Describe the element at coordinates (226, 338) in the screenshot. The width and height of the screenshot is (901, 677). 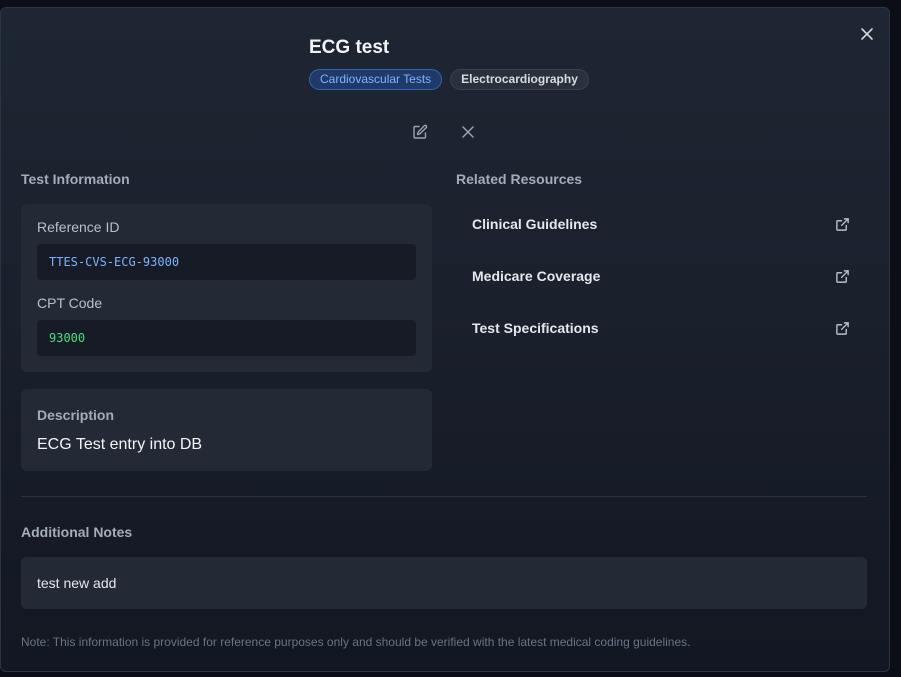
I see `cpt-code-value: 93000` at that location.